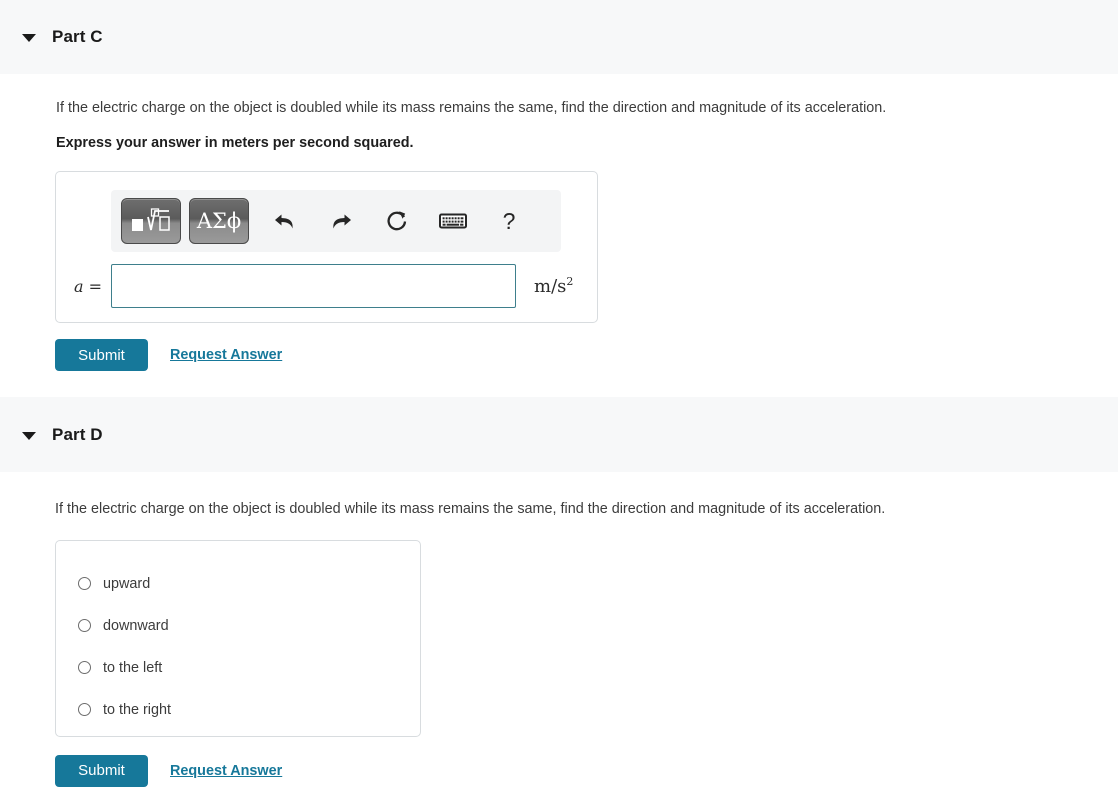 This screenshot has height=787, width=1118. What do you see at coordinates (136, 625) in the screenshot?
I see `option-label: downward` at bounding box center [136, 625].